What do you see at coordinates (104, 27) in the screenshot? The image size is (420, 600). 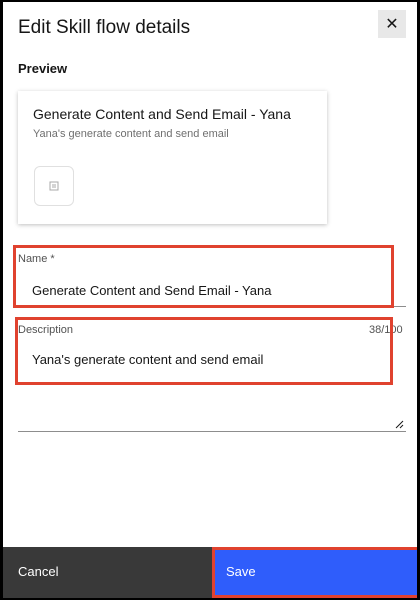 I see `modal-title: Edit Skill flow details` at bounding box center [104, 27].